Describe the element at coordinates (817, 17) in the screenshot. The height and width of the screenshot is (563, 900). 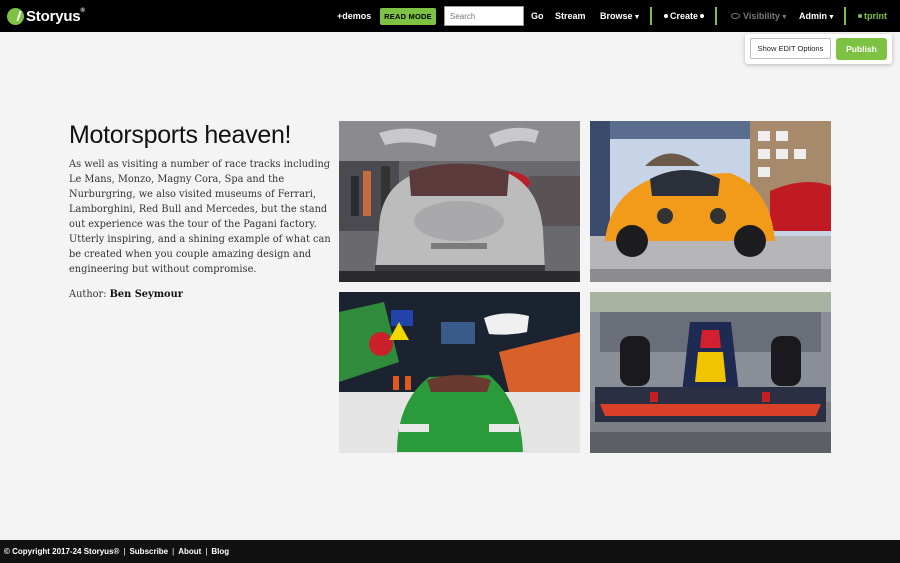
I see `nav-admin-menu: Admin▼` at that location.